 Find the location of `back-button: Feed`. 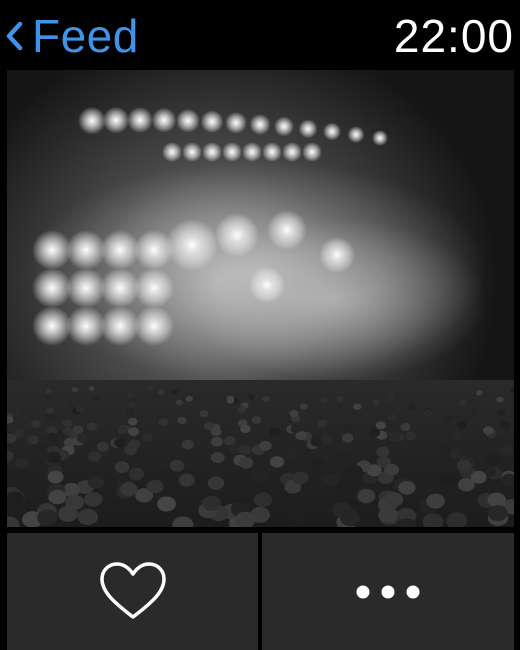

back-button: Feed is located at coordinates (69, 36).